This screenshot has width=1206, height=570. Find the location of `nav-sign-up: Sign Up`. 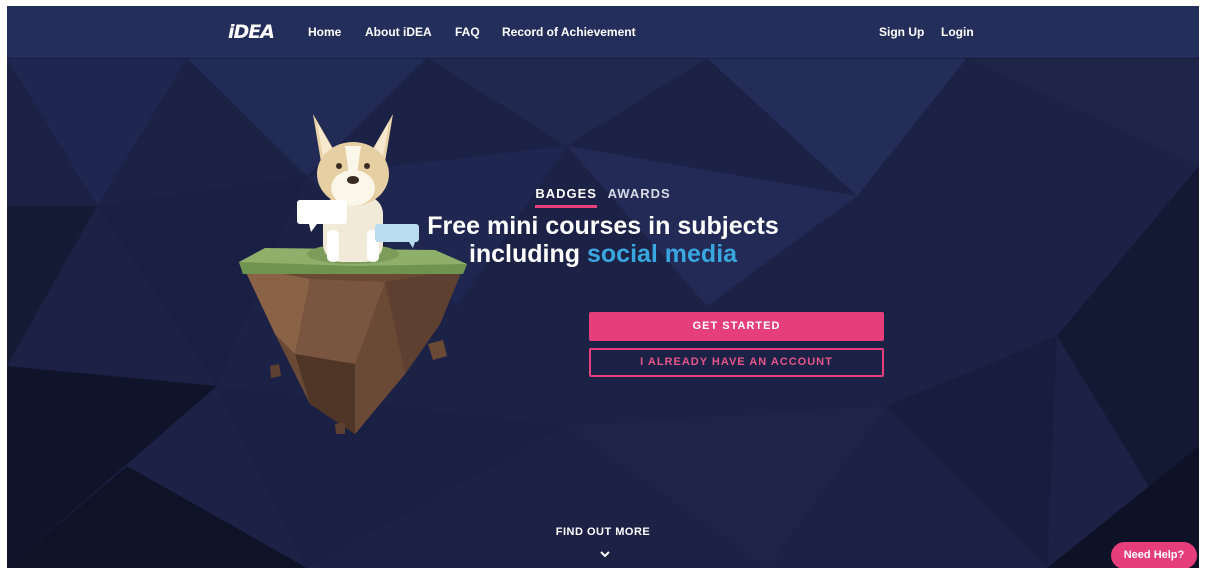

nav-sign-up: Sign Up is located at coordinates (901, 32).